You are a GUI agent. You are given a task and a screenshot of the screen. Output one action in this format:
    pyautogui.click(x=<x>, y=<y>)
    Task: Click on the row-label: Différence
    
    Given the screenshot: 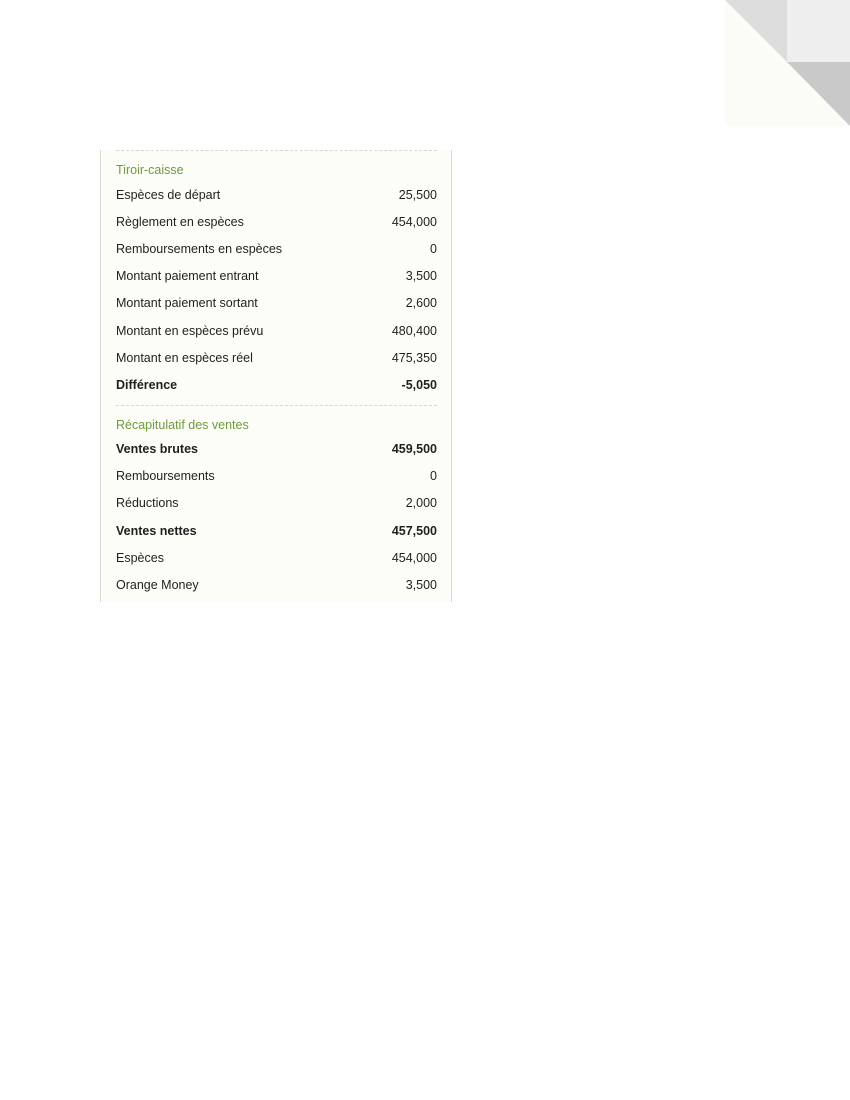 What is the action you would take?
    pyautogui.click(x=147, y=384)
    